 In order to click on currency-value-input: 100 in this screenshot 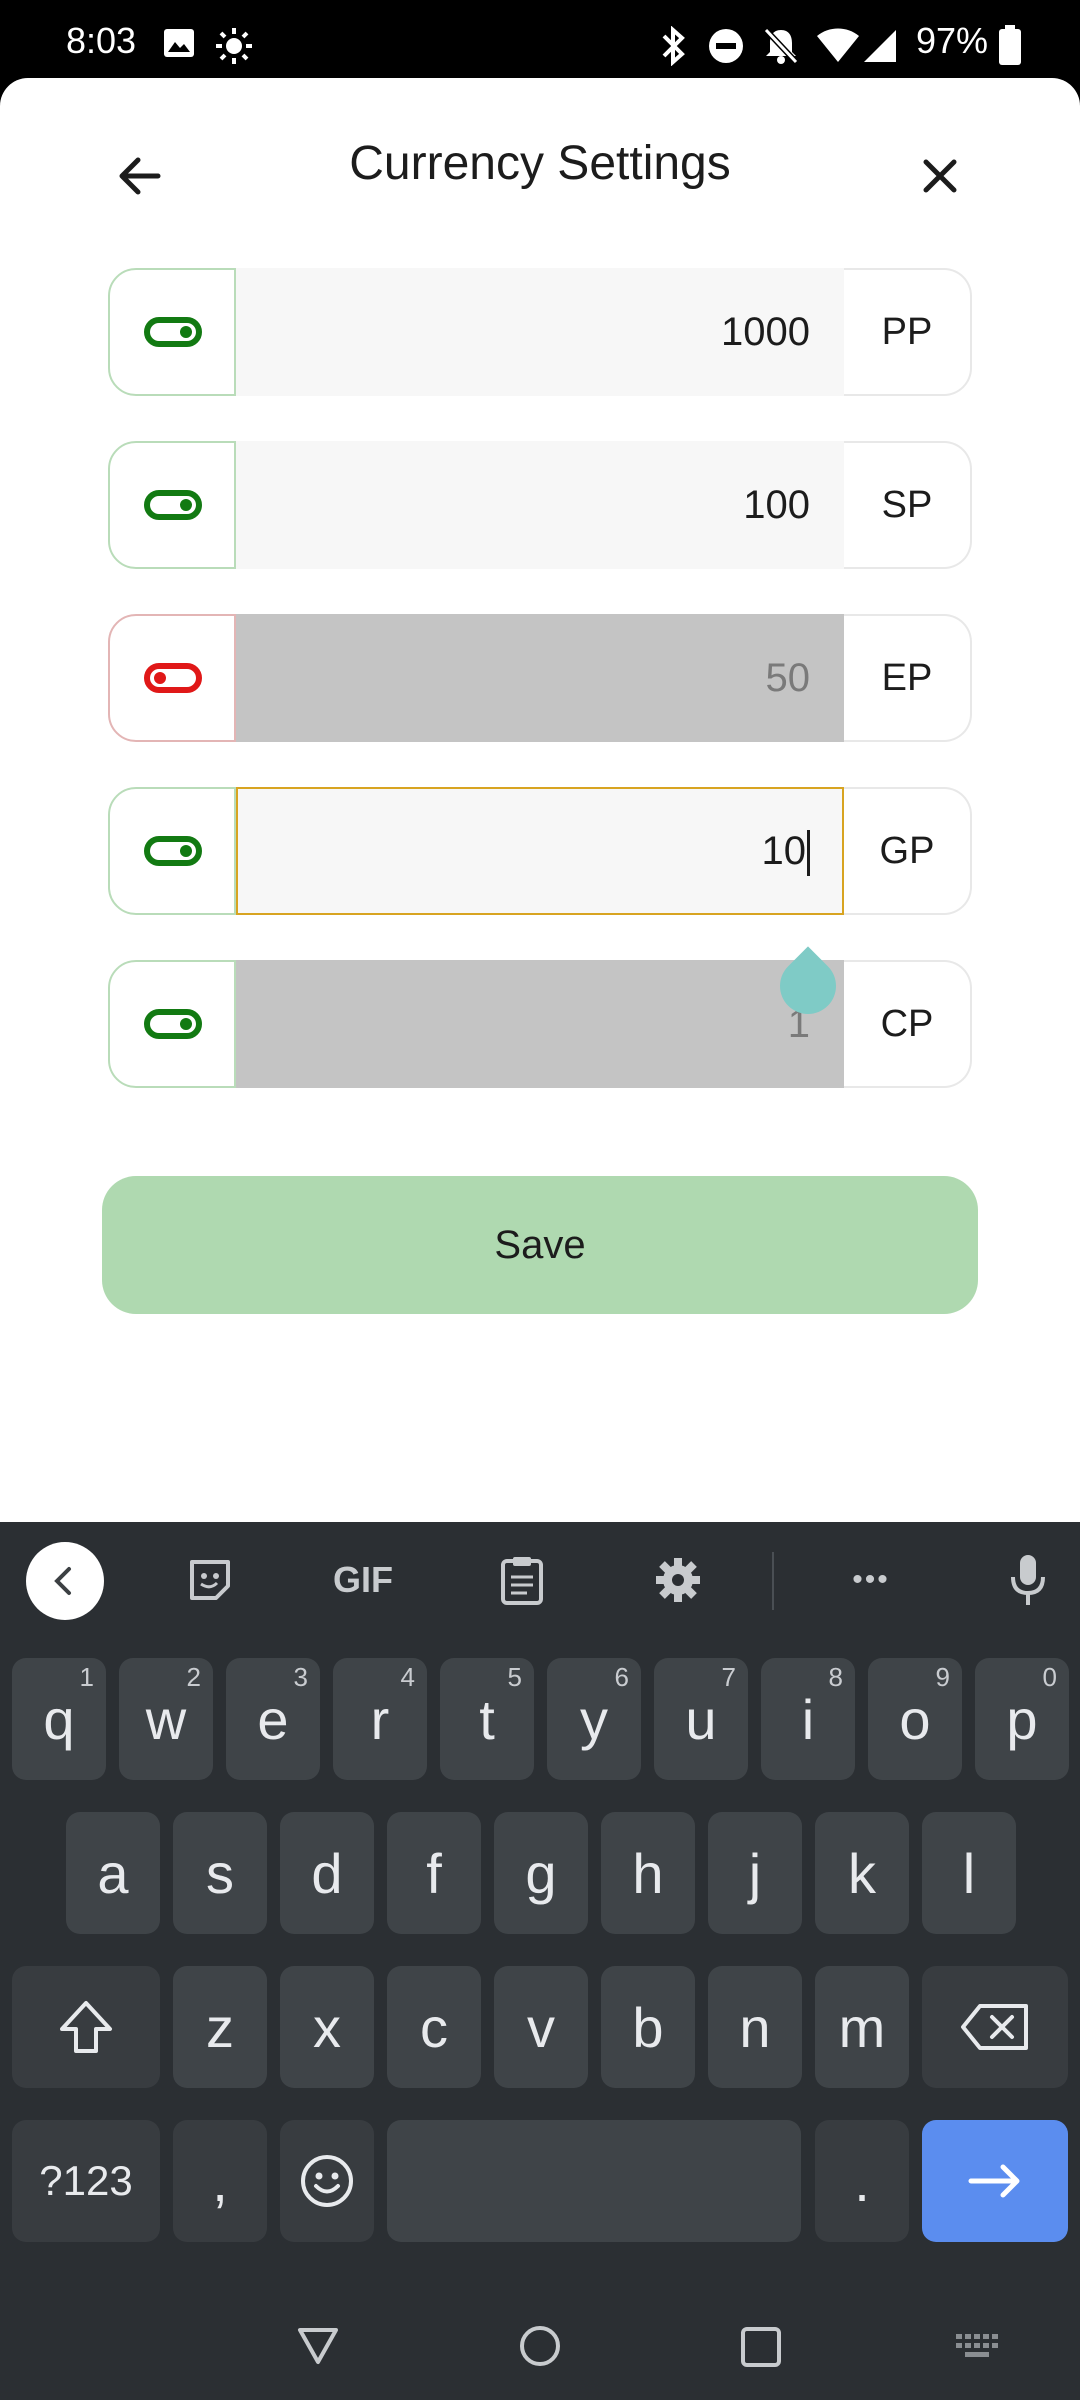, I will do `click(540, 505)`.